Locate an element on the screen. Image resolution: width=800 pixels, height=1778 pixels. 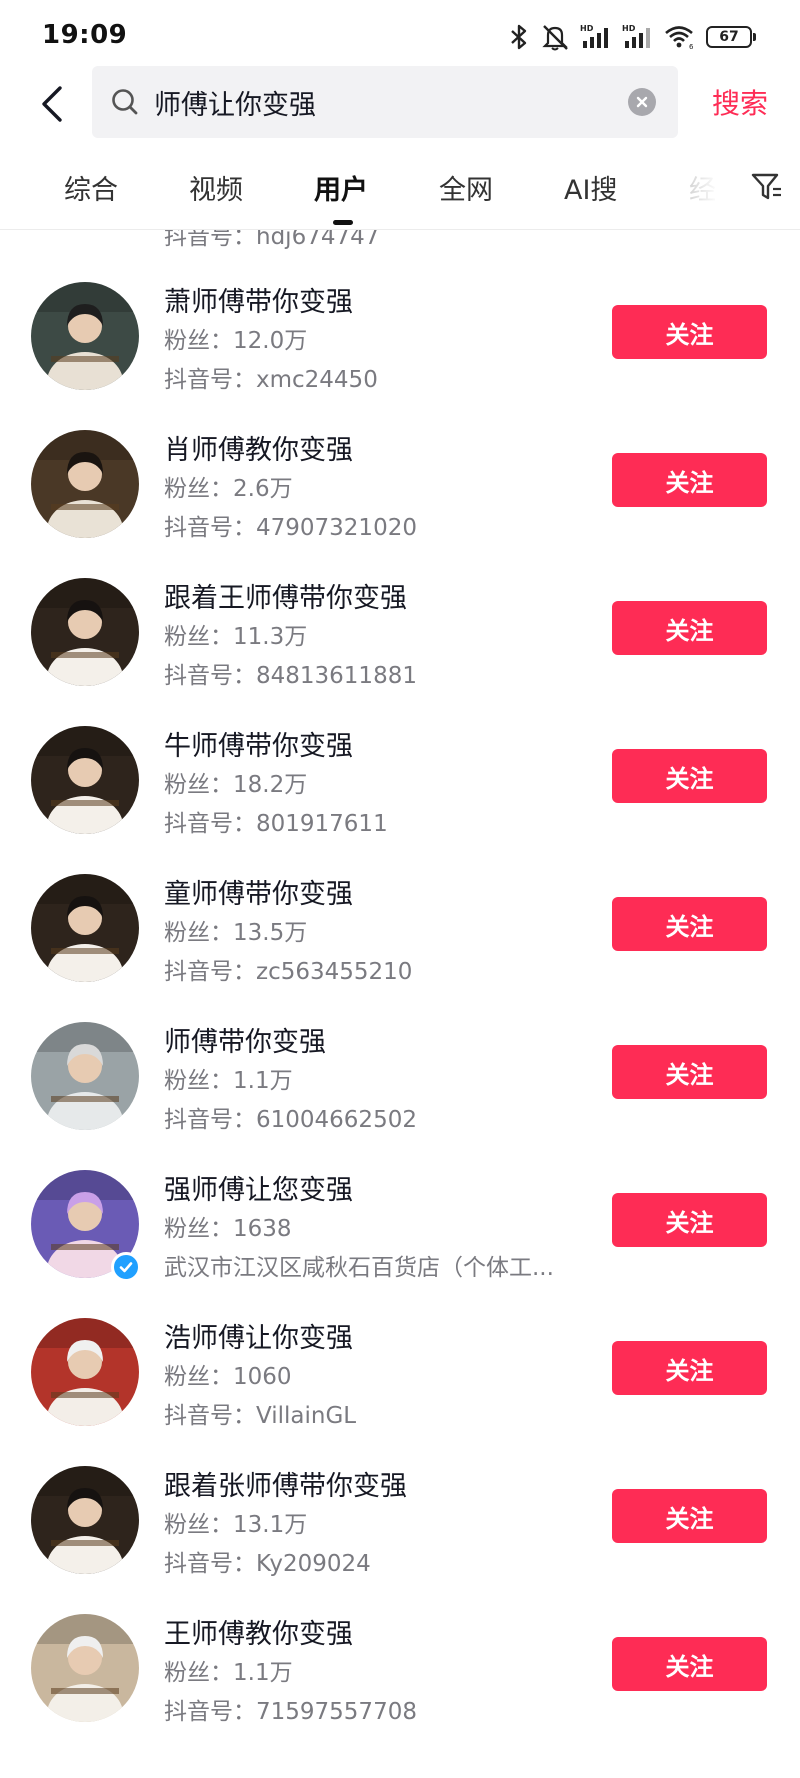
user-douyin-id: 抖音号：801917611 is located at coordinates (276, 821).